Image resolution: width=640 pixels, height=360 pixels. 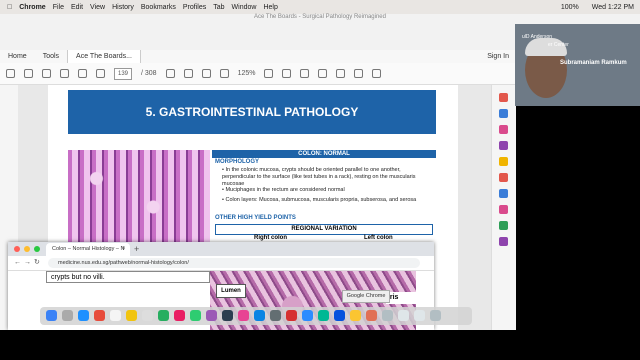 I want to click on edit-tool-icon, so click(x=503, y=113).